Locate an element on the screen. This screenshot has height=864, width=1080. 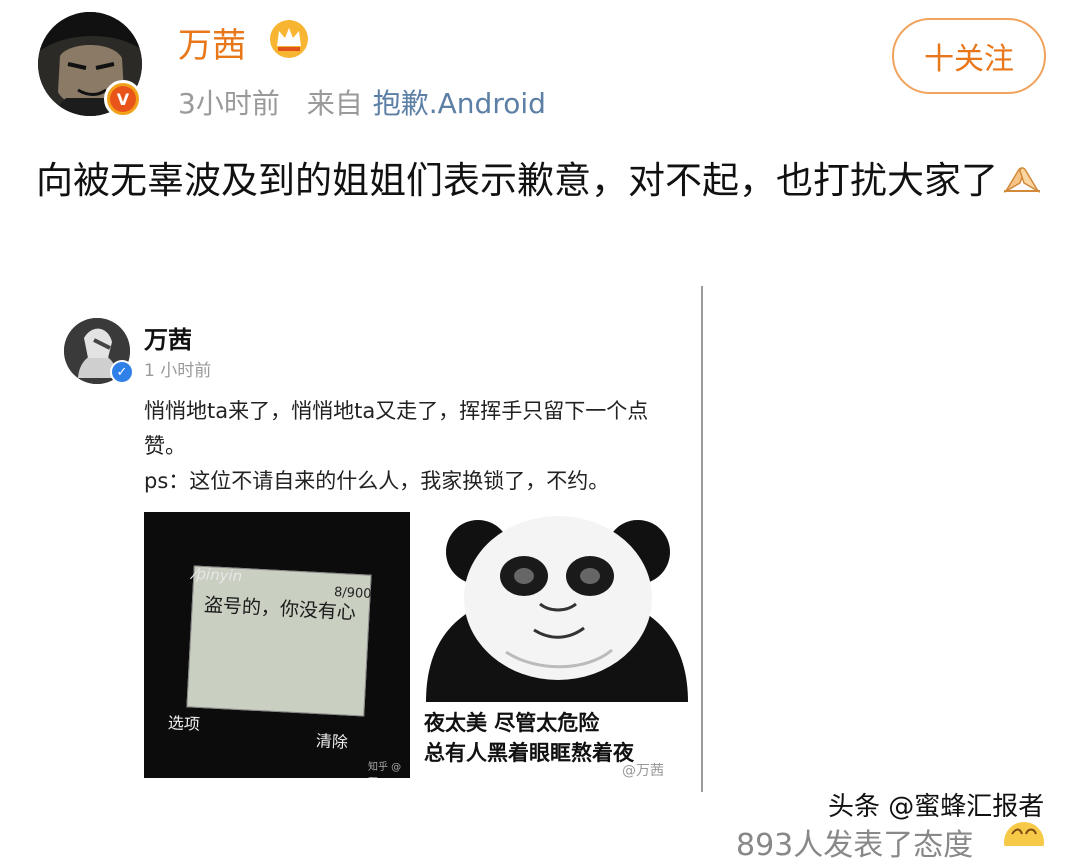
panda-caption-line: 总有人黑着眼眶熬着夜 is located at coordinates (529, 753).